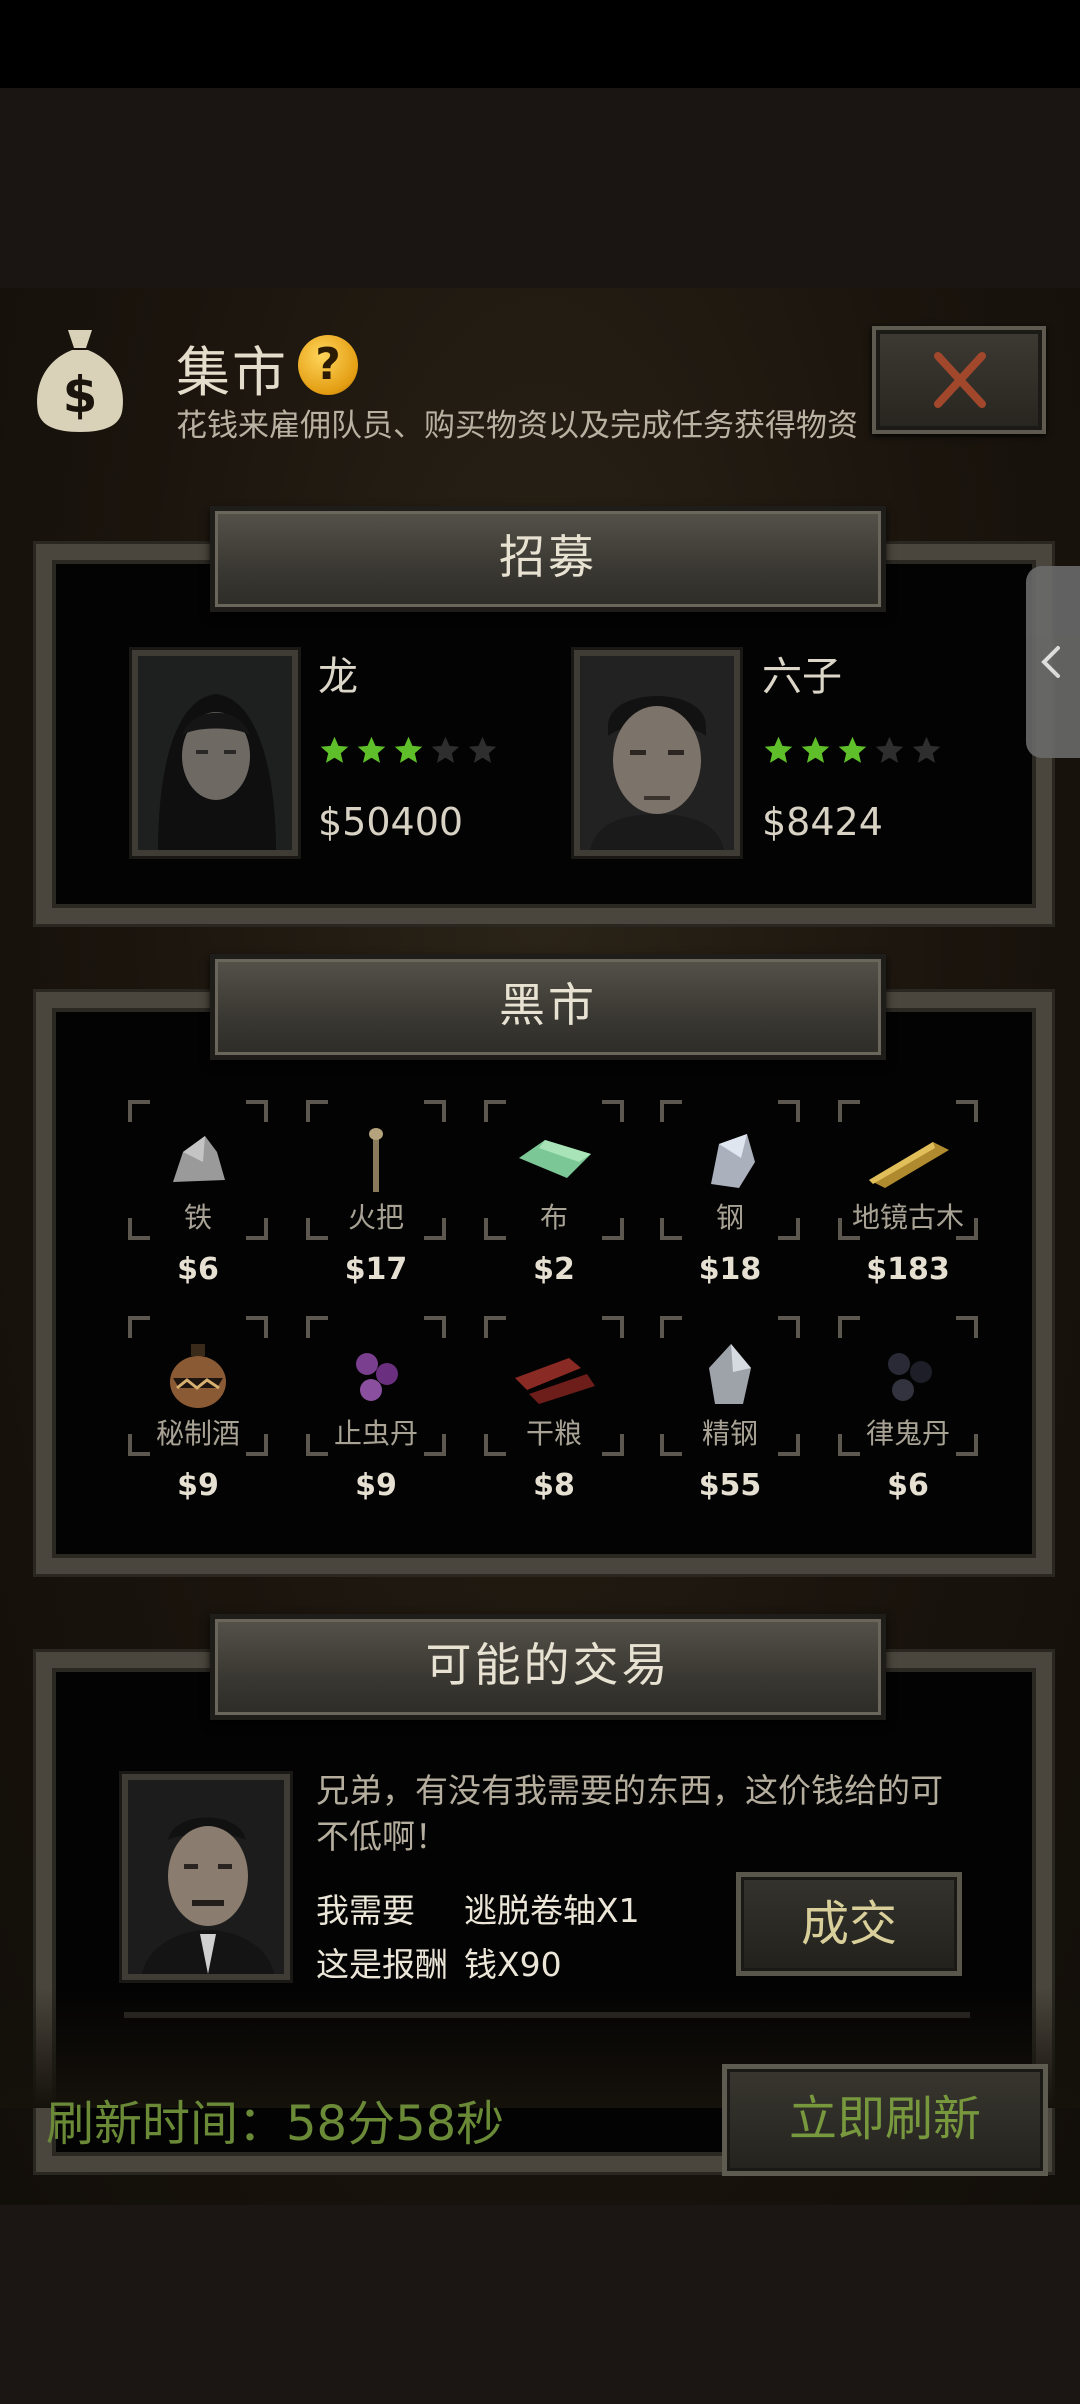  Describe the element at coordinates (885, 2120) in the screenshot. I see `refresh-now-button: 立即刷新` at that location.